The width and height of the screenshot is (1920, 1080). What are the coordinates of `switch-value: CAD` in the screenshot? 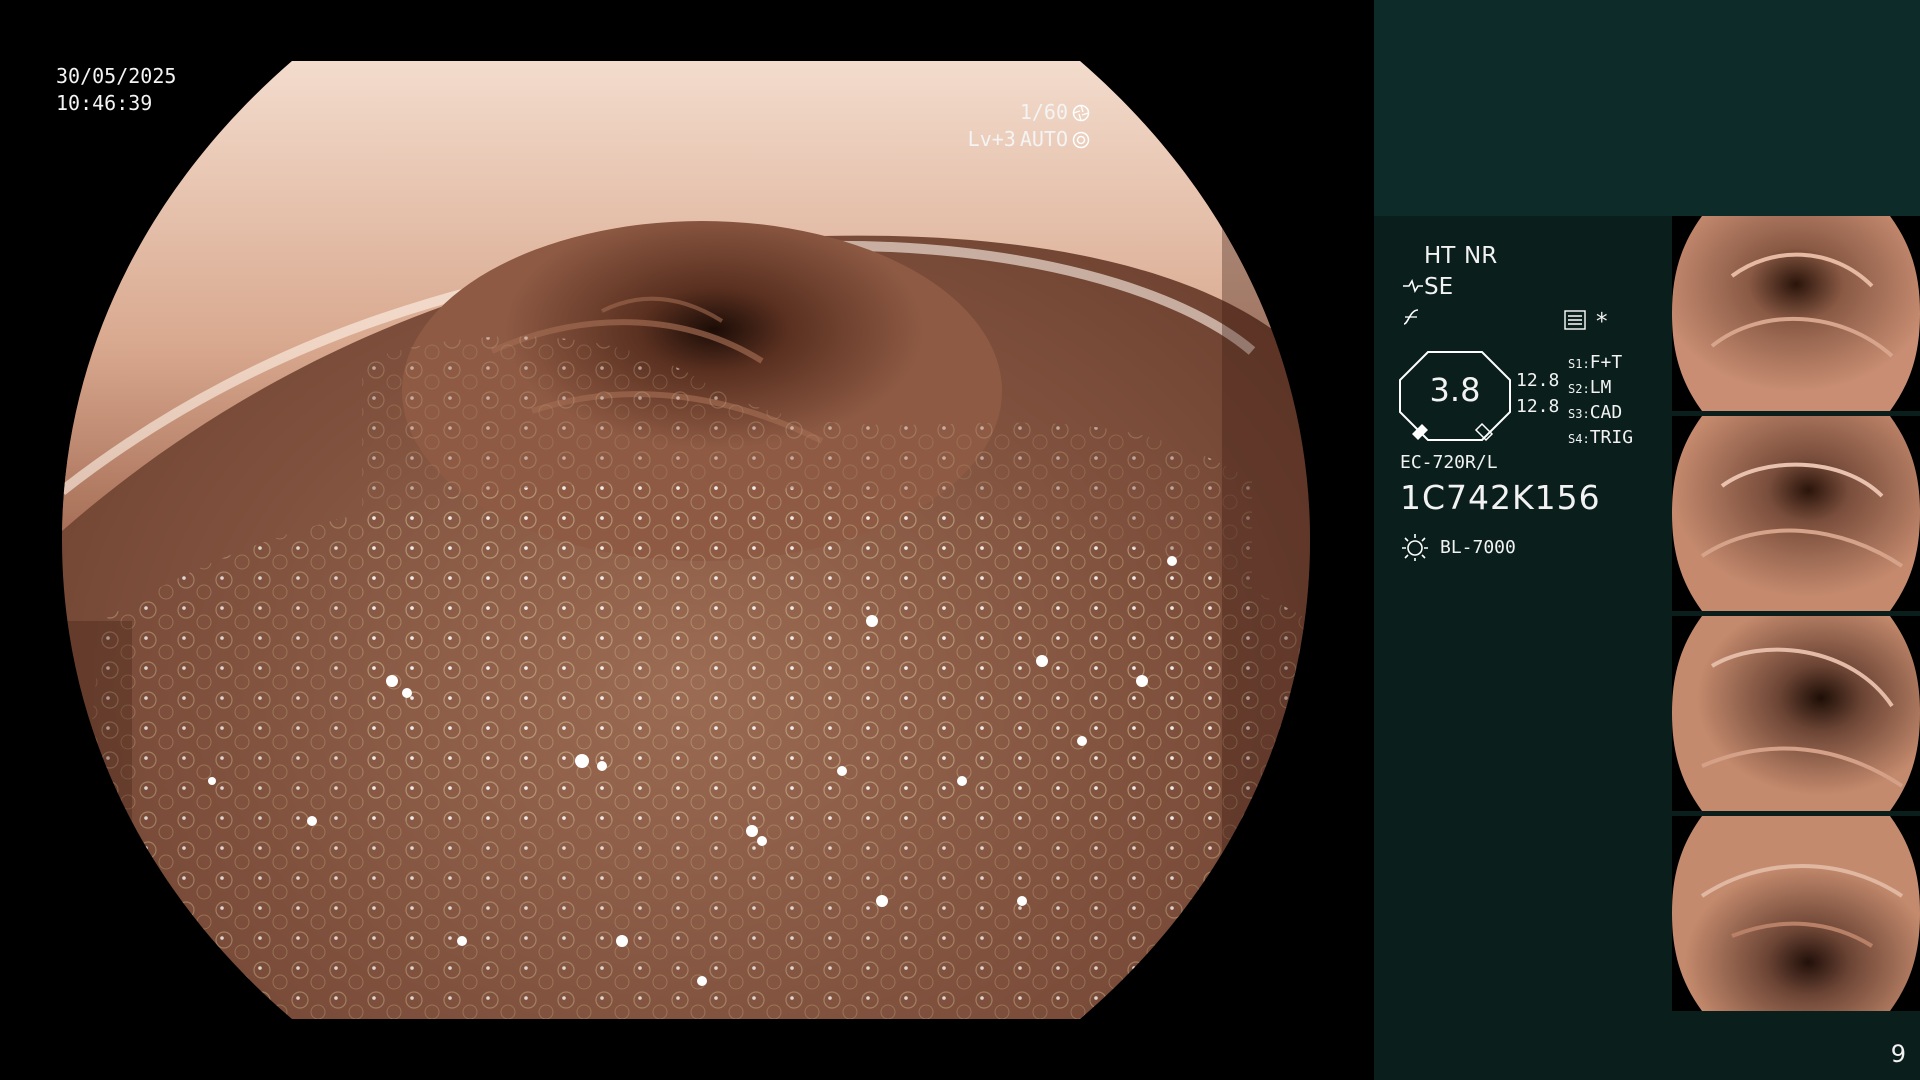 It's located at (1606, 412).